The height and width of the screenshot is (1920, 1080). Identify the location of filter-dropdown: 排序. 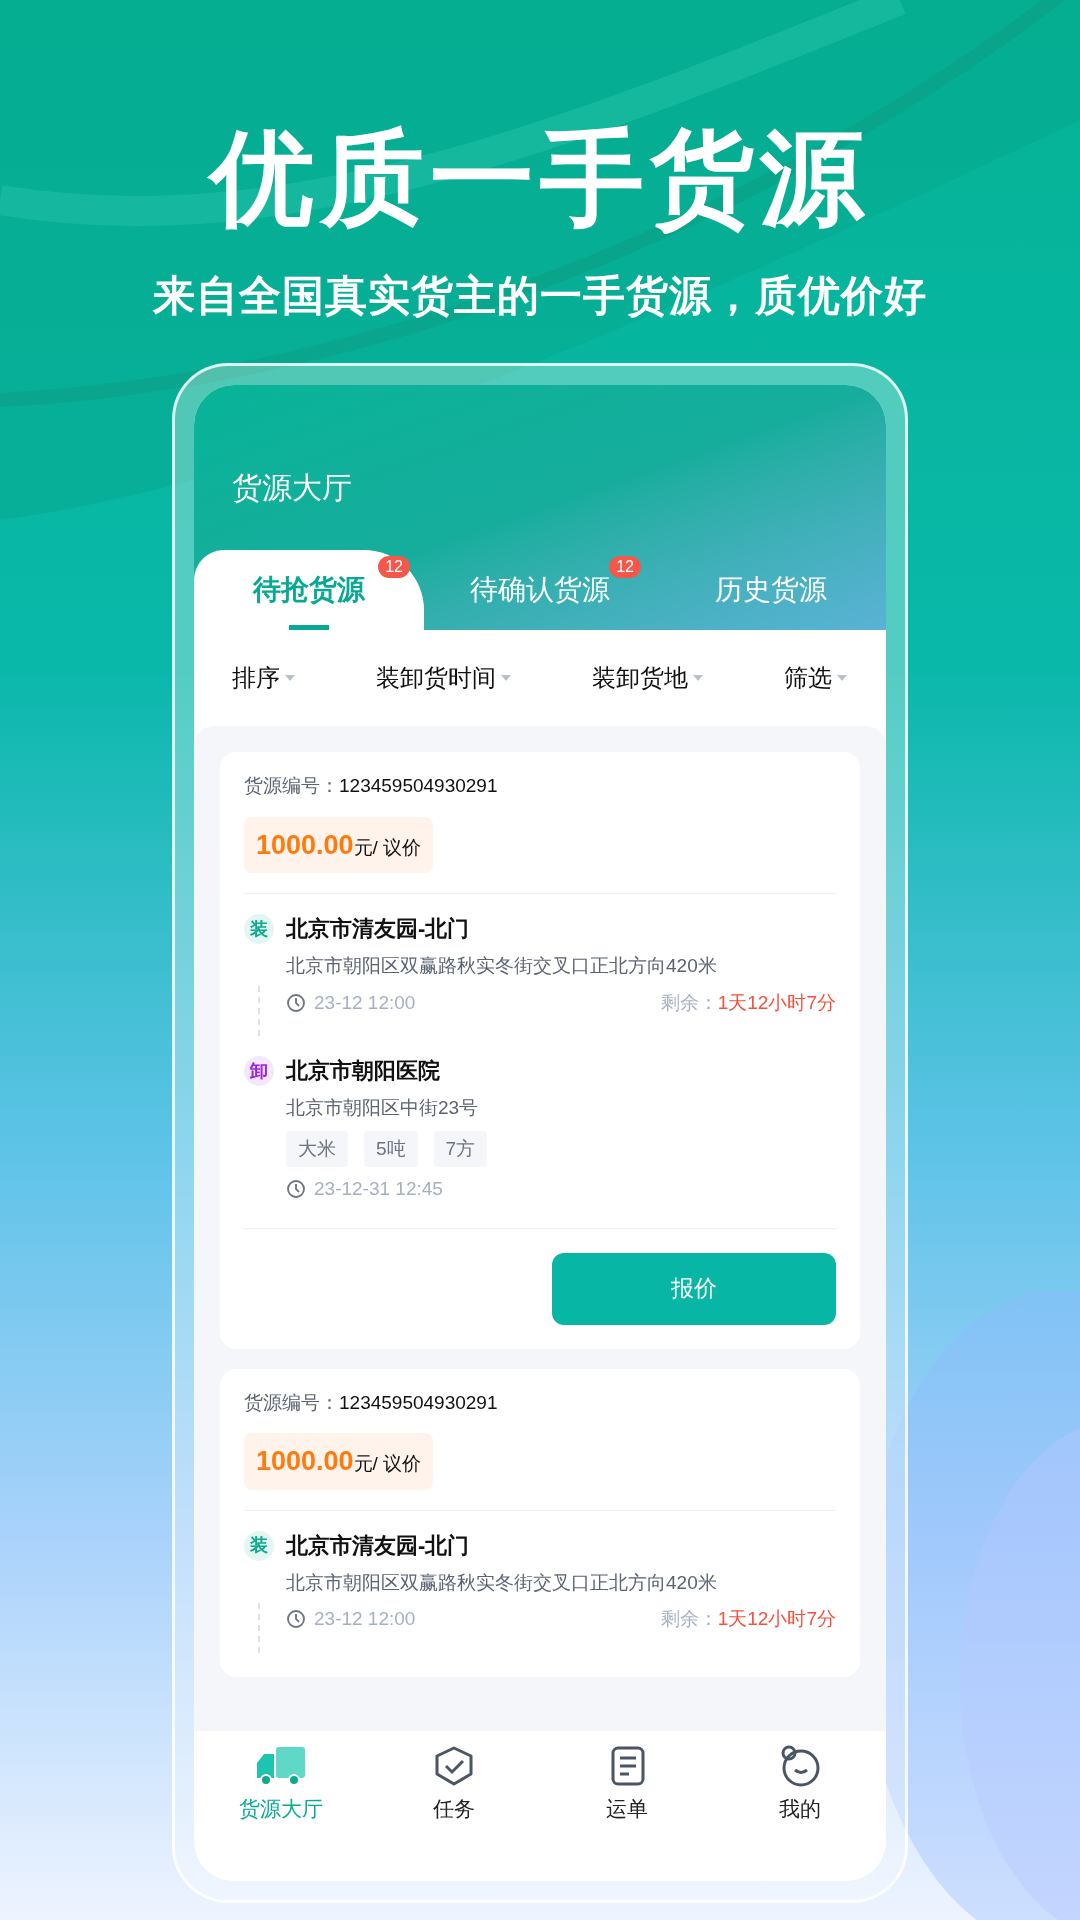
(264, 678).